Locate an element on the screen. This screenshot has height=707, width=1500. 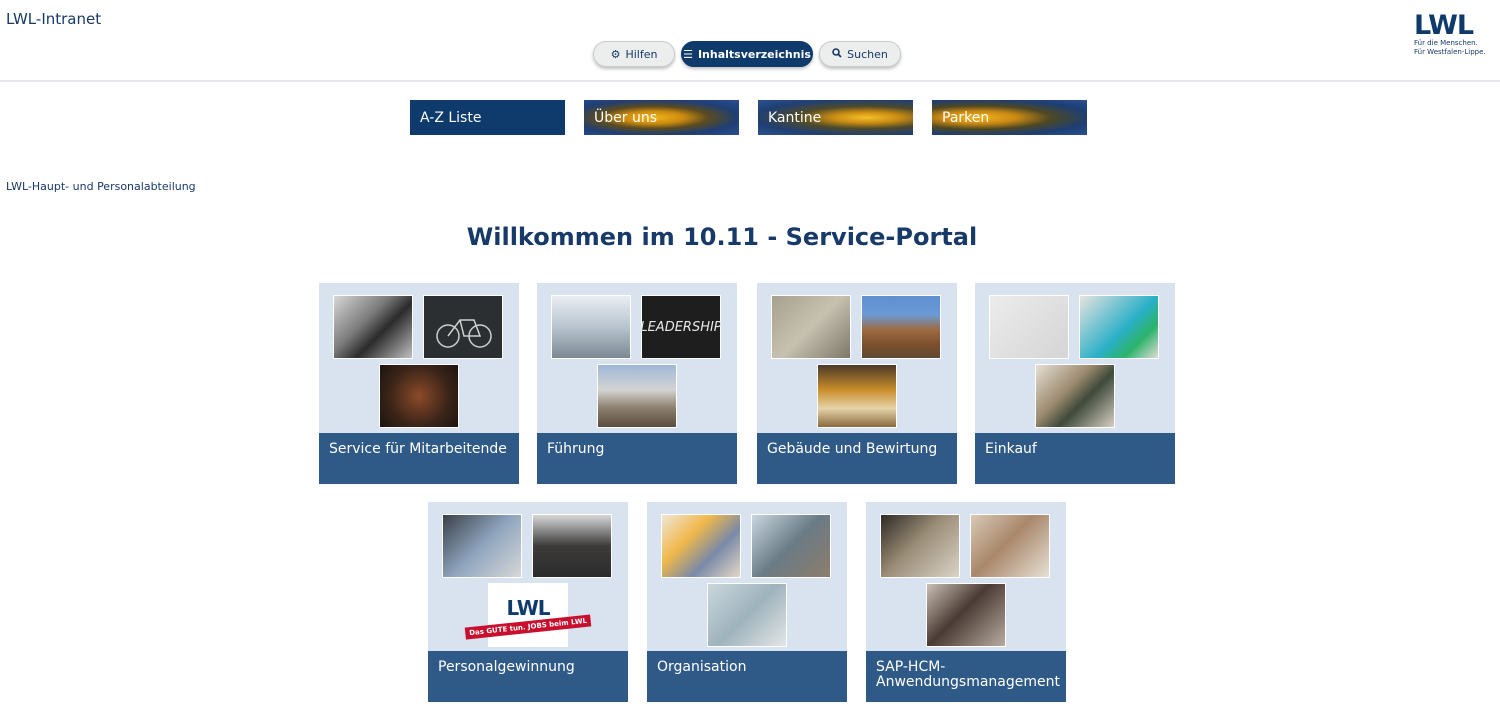
lwl-jobs-logo: LWL Das GUTE tun. JOBS beim LWL is located at coordinates (528, 615).